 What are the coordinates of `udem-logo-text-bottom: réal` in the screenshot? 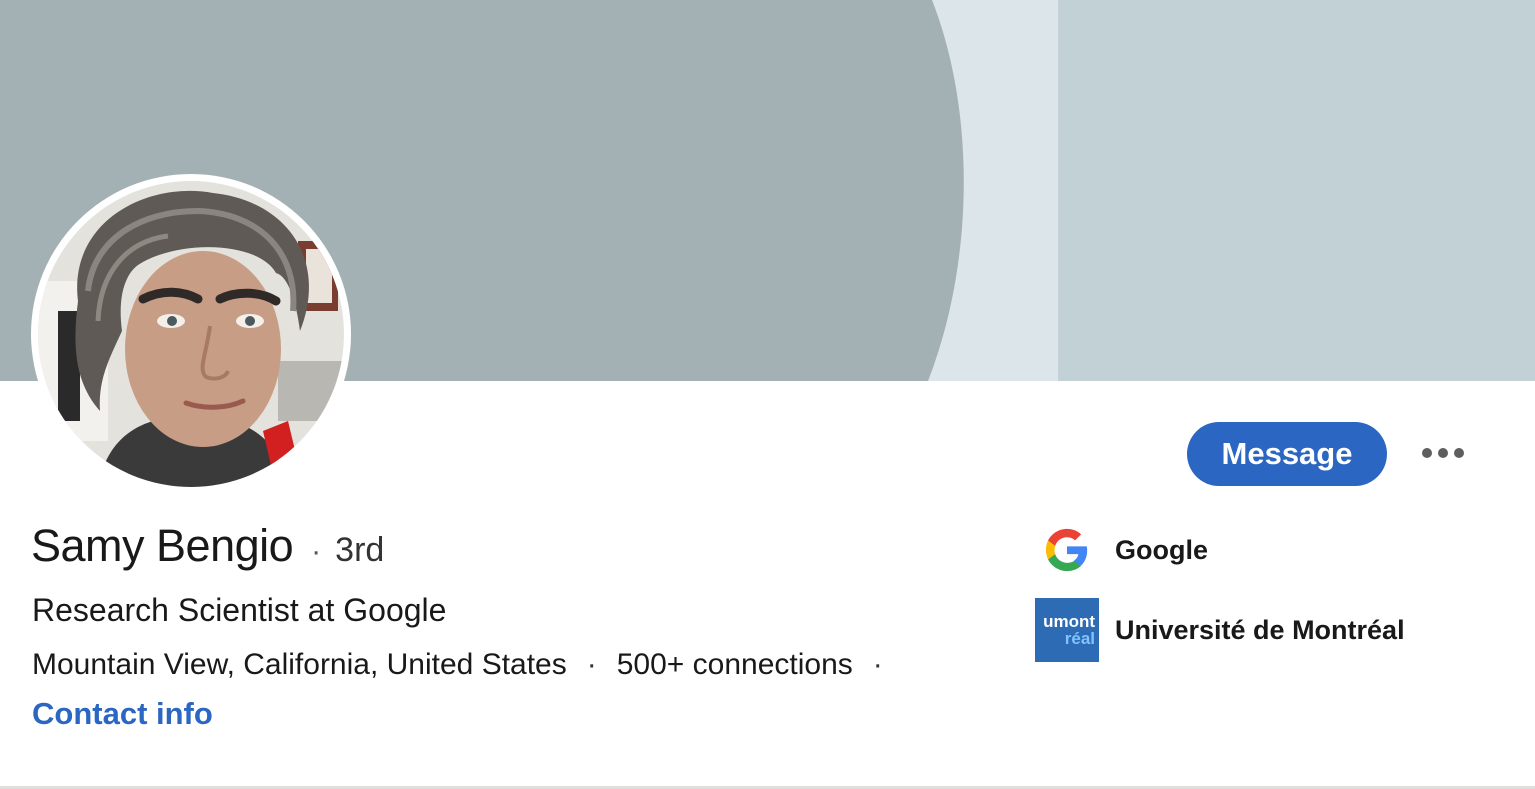 It's located at (1079, 638).